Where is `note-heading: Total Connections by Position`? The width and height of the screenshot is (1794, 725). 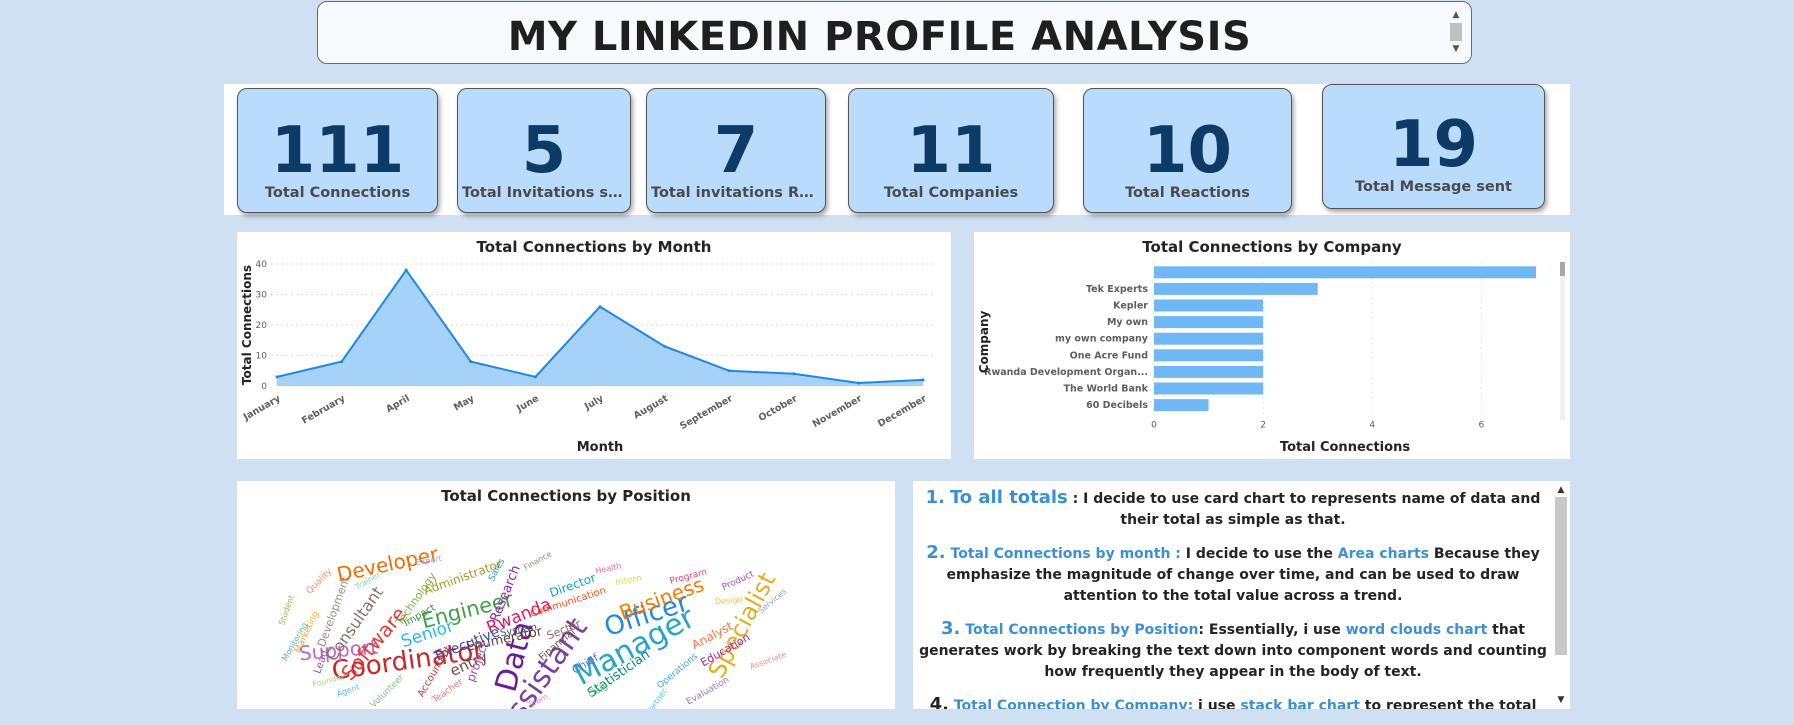
note-heading: Total Connections by Position is located at coordinates (1082, 630).